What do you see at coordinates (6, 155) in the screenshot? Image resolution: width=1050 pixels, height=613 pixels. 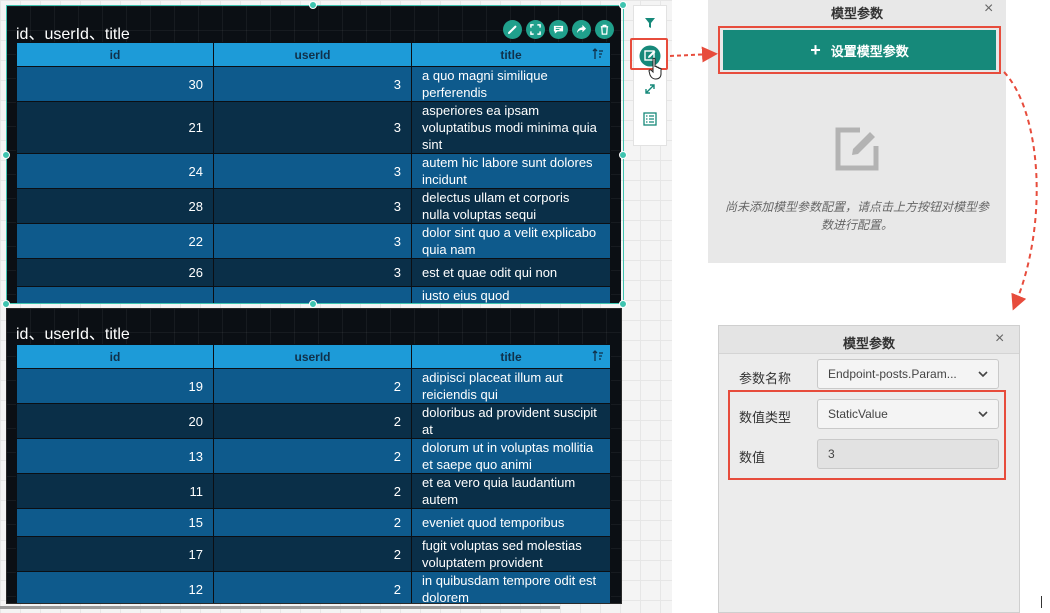 I see `resize-handle-left` at bounding box center [6, 155].